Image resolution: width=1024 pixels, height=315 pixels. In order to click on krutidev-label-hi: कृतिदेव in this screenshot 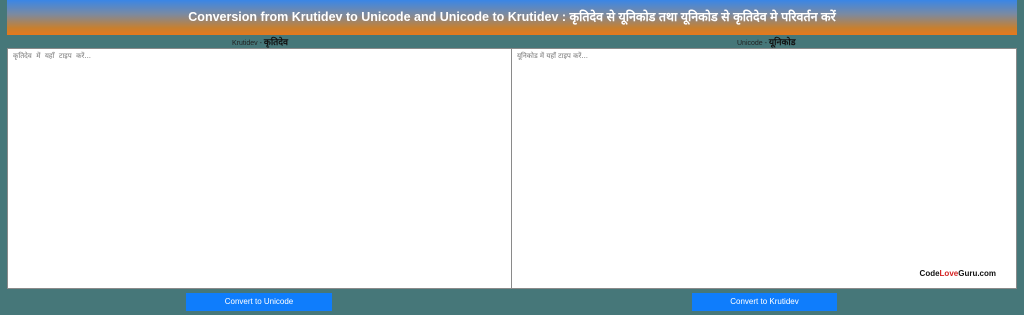, I will do `click(276, 42)`.